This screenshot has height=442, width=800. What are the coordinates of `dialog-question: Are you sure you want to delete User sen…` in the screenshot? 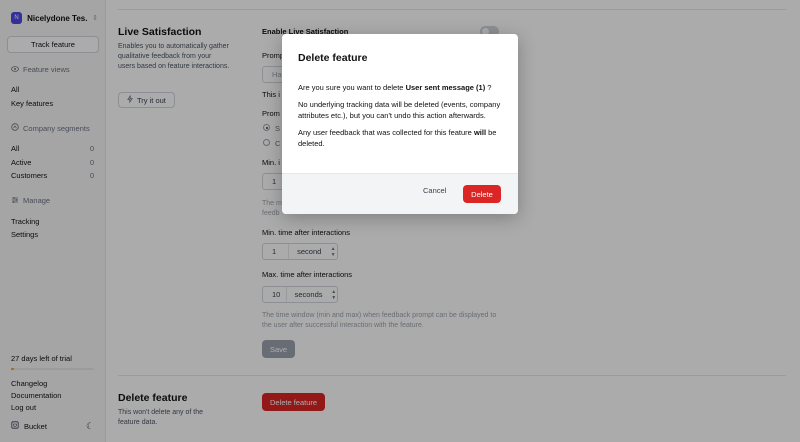 It's located at (395, 87).